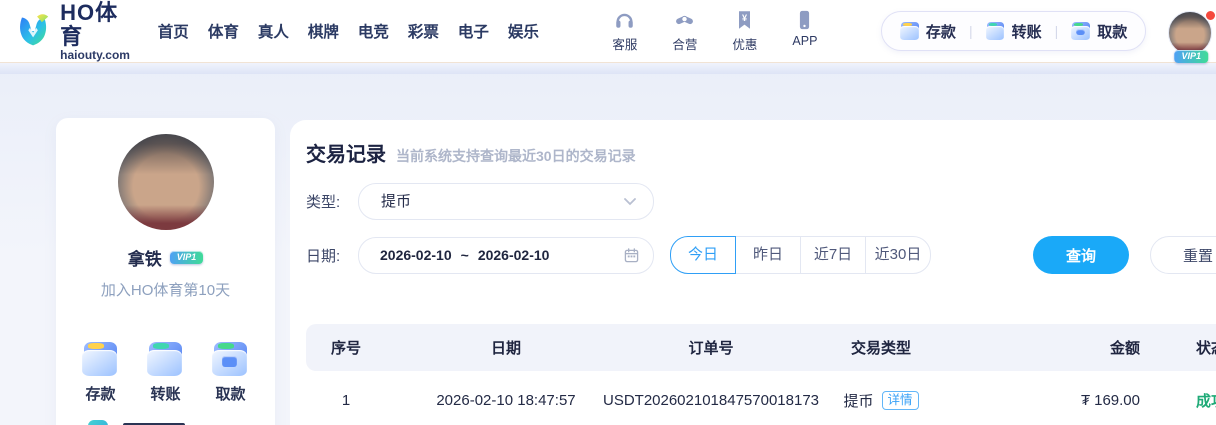 The width and height of the screenshot is (1216, 425). What do you see at coordinates (98, 422) in the screenshot?
I see `profile-icon` at bounding box center [98, 422].